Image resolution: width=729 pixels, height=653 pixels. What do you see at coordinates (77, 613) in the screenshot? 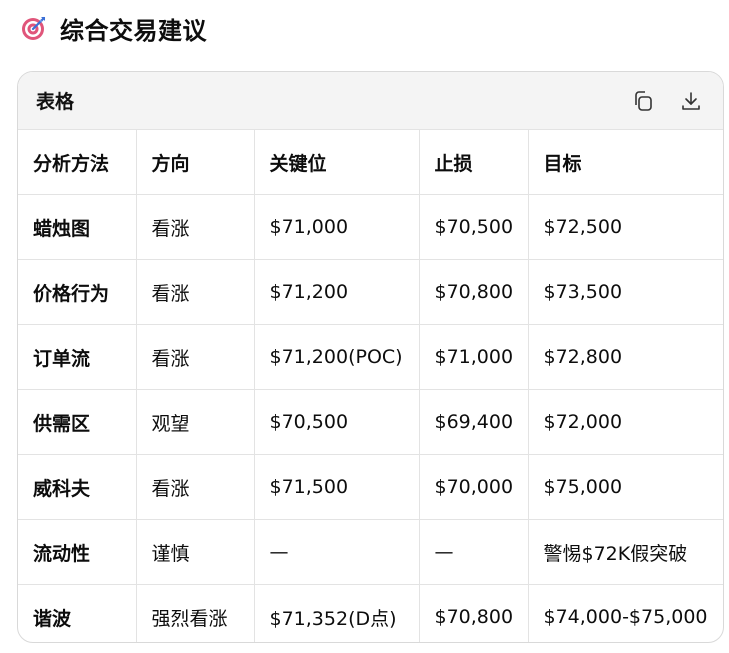
I see `cell-method: 谐波` at bounding box center [77, 613].